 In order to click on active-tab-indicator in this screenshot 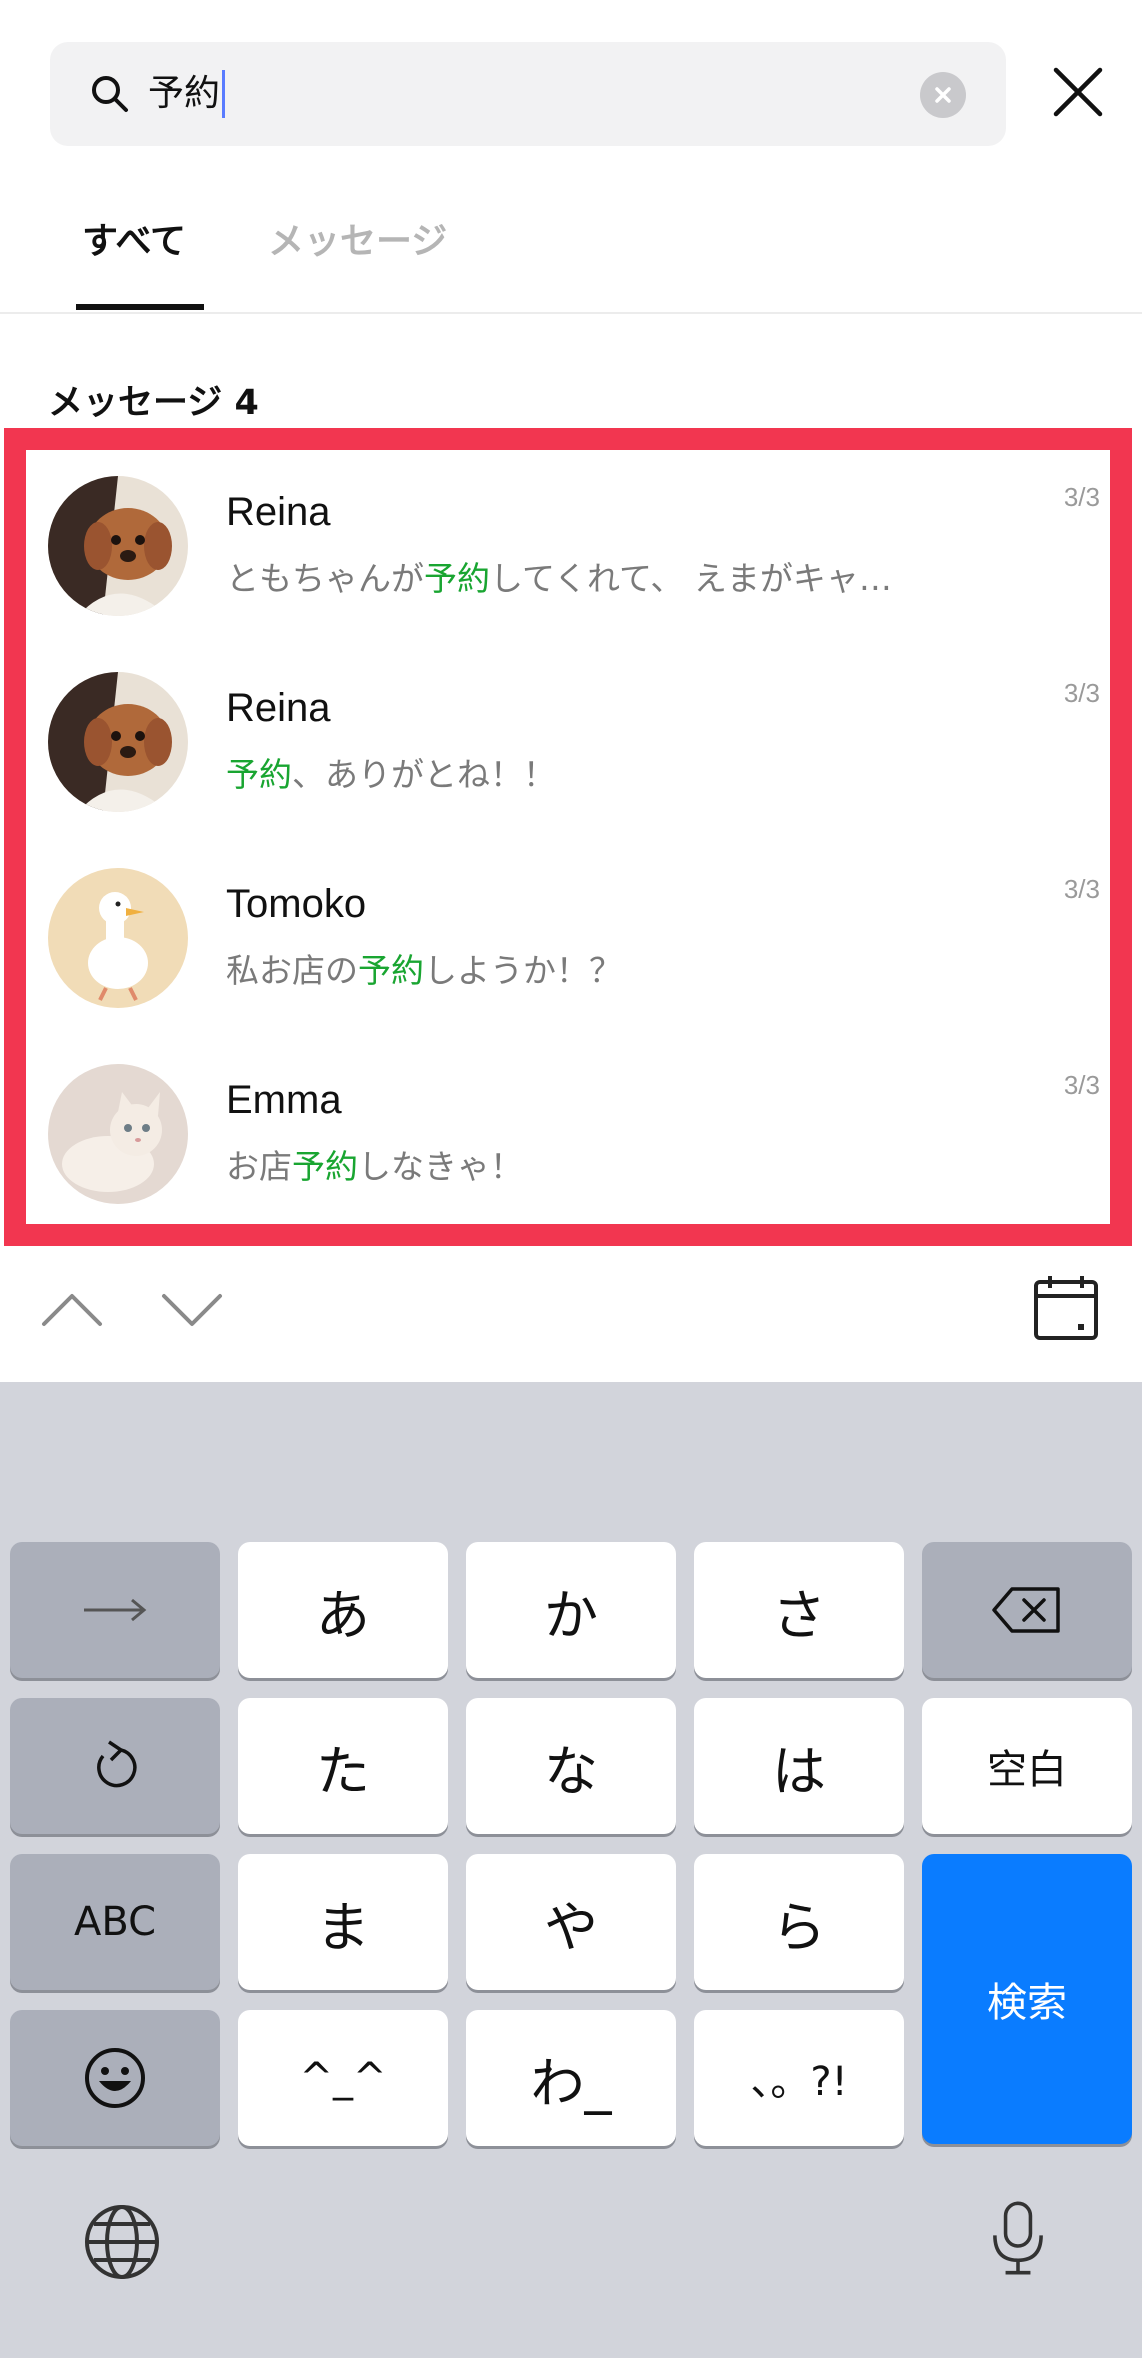, I will do `click(140, 307)`.